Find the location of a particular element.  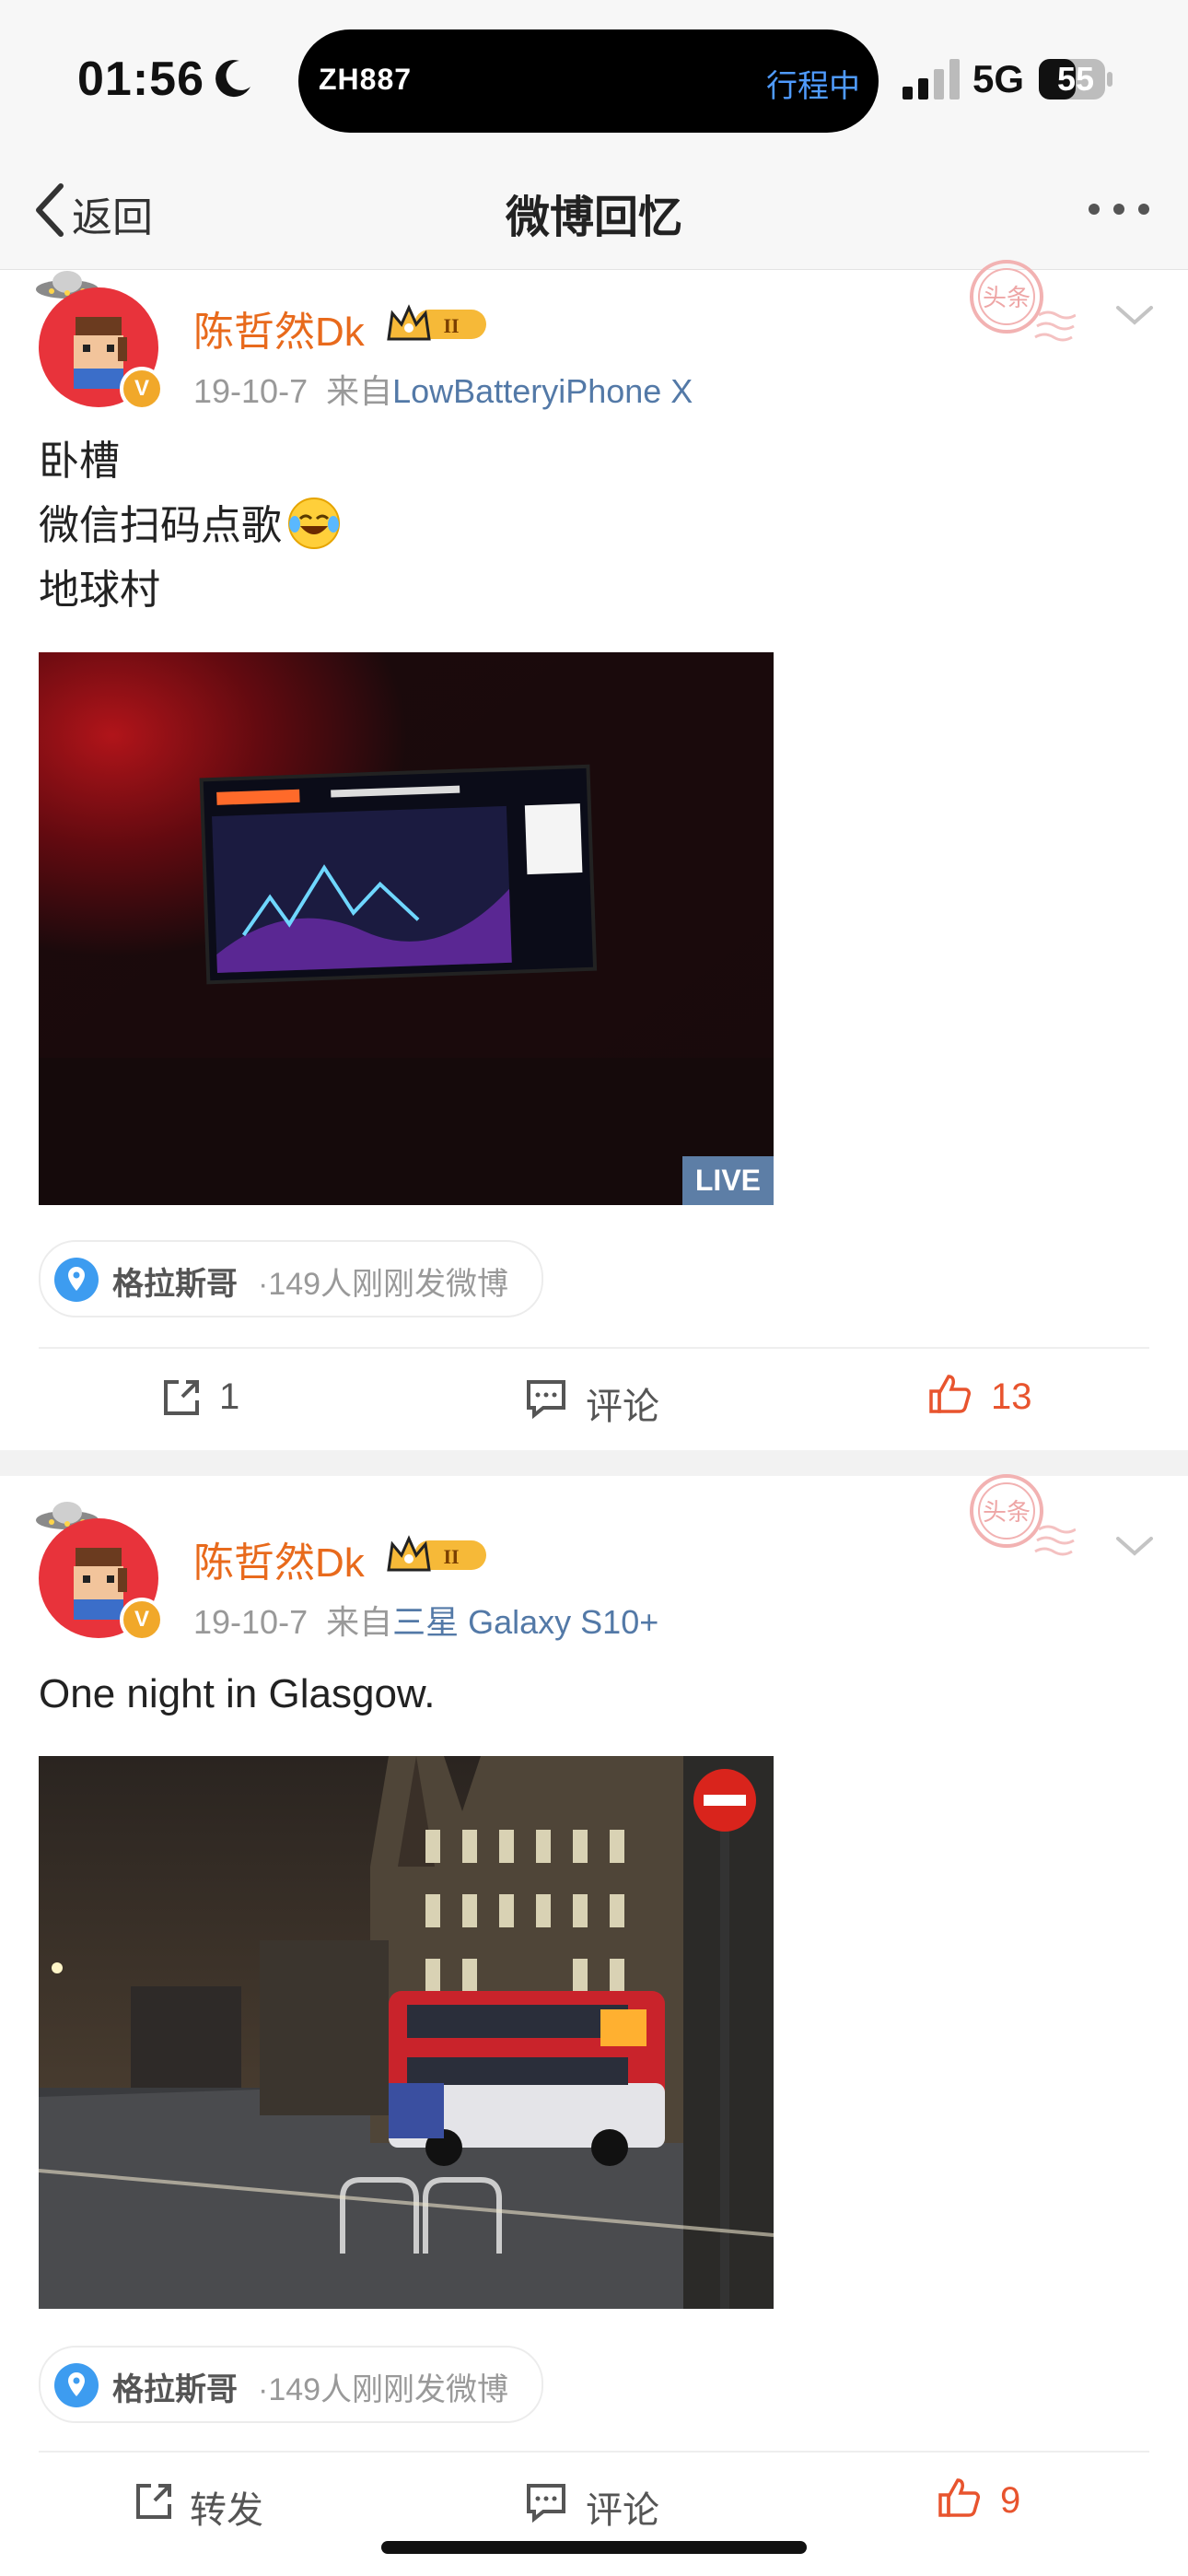

live-badge: LIVE is located at coordinates (727, 1180).